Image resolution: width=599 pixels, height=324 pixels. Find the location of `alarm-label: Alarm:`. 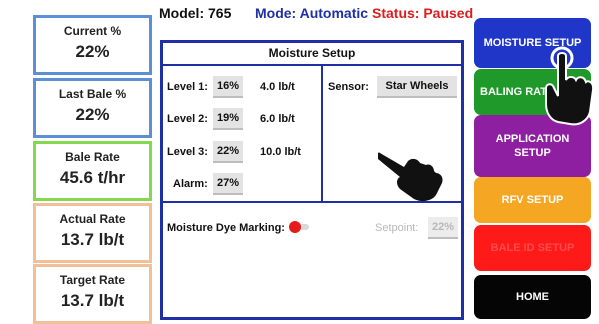

alarm-label: Alarm: is located at coordinates (190, 184).